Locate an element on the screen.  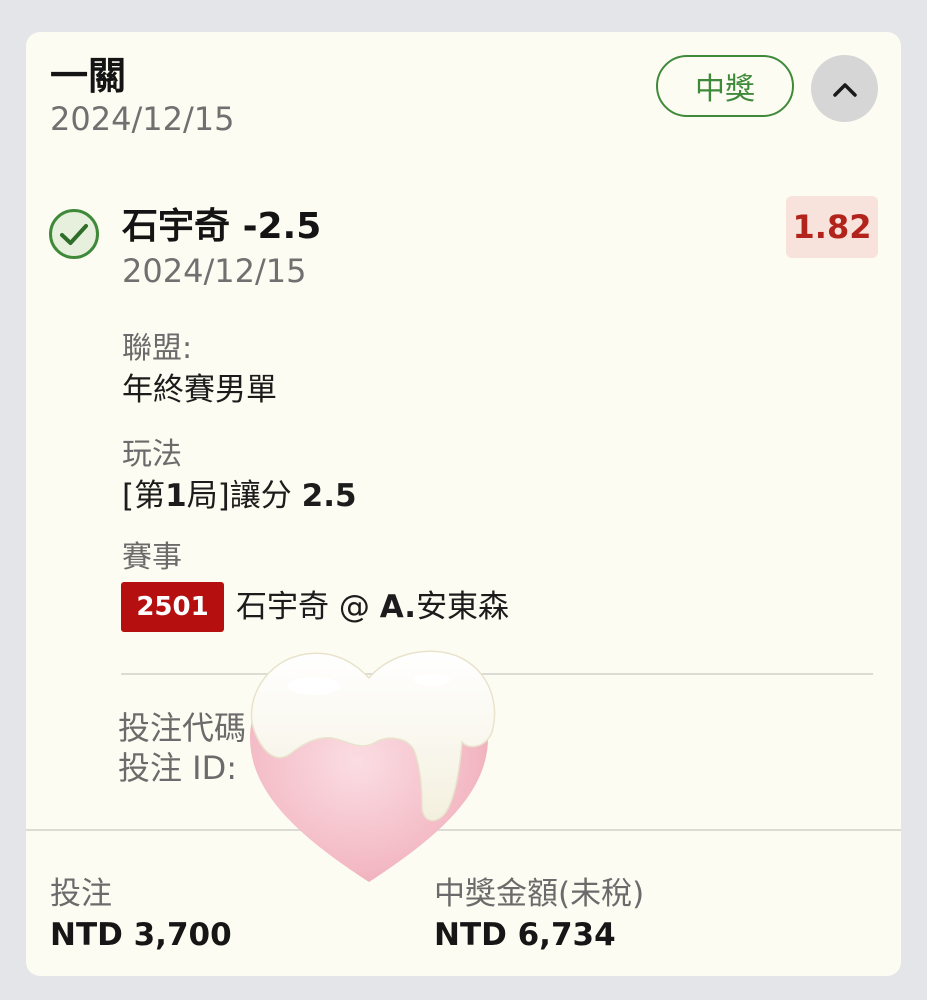
bet-type-label: 玩法 is located at coordinates (152, 454).